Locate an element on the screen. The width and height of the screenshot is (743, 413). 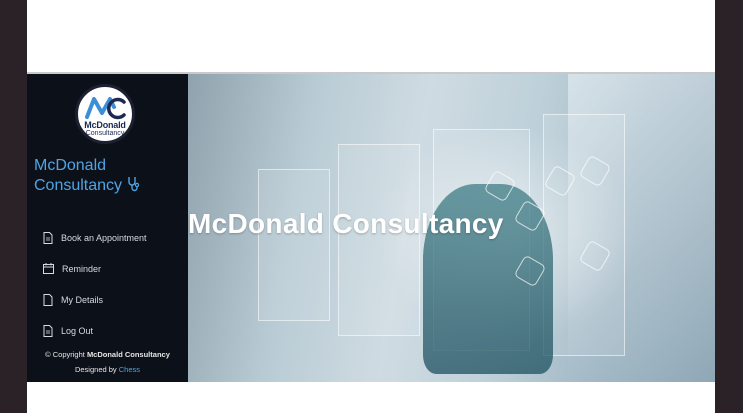
logo: McDonald Consultancy is located at coordinates (105, 114).